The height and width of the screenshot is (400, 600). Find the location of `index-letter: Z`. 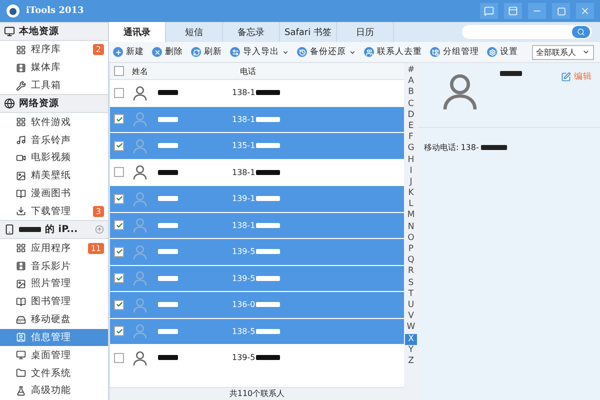

index-letter: Z is located at coordinates (411, 362).